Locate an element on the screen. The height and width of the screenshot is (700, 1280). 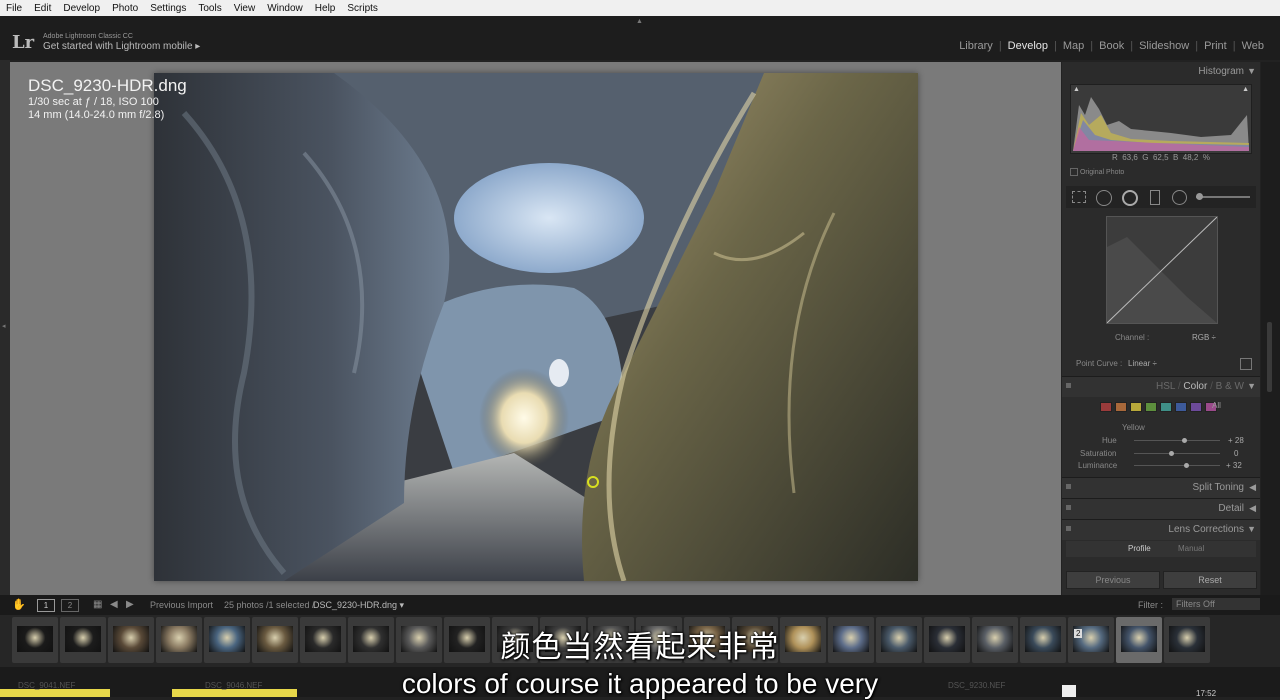
split-toning-title: Split Toning is located at coordinates (1218, 487).